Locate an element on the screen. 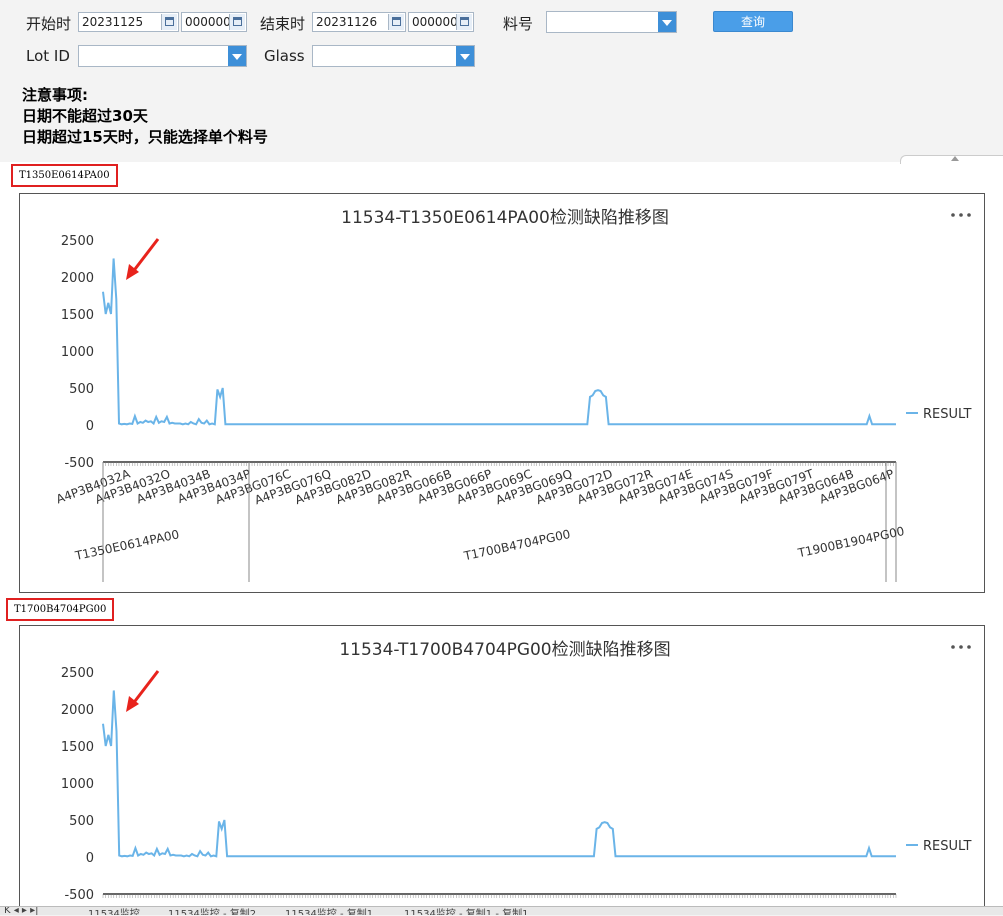 Image resolution: width=1003 pixels, height=916 pixels. notes-line-2: 日期超过15天时，只能选择单个料号 is located at coordinates (145, 137).